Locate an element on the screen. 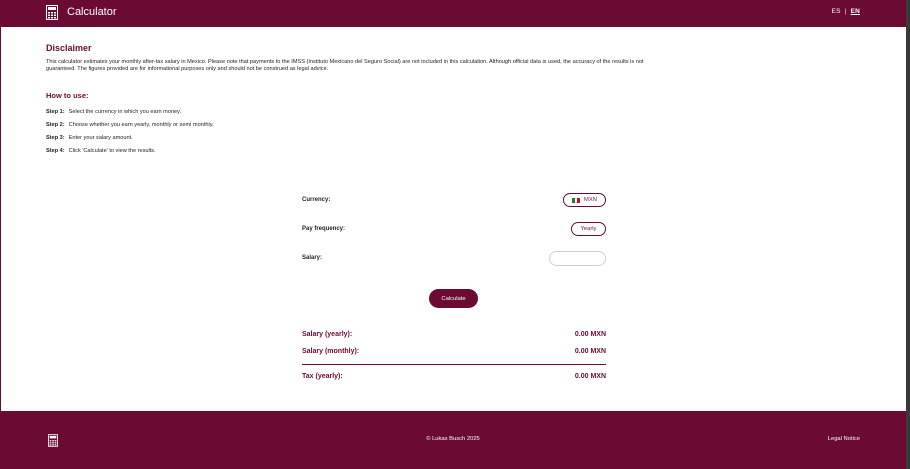 The image size is (910, 469). result-monthly-row: Salary (monthly): 0.00 MXN is located at coordinates (454, 351).